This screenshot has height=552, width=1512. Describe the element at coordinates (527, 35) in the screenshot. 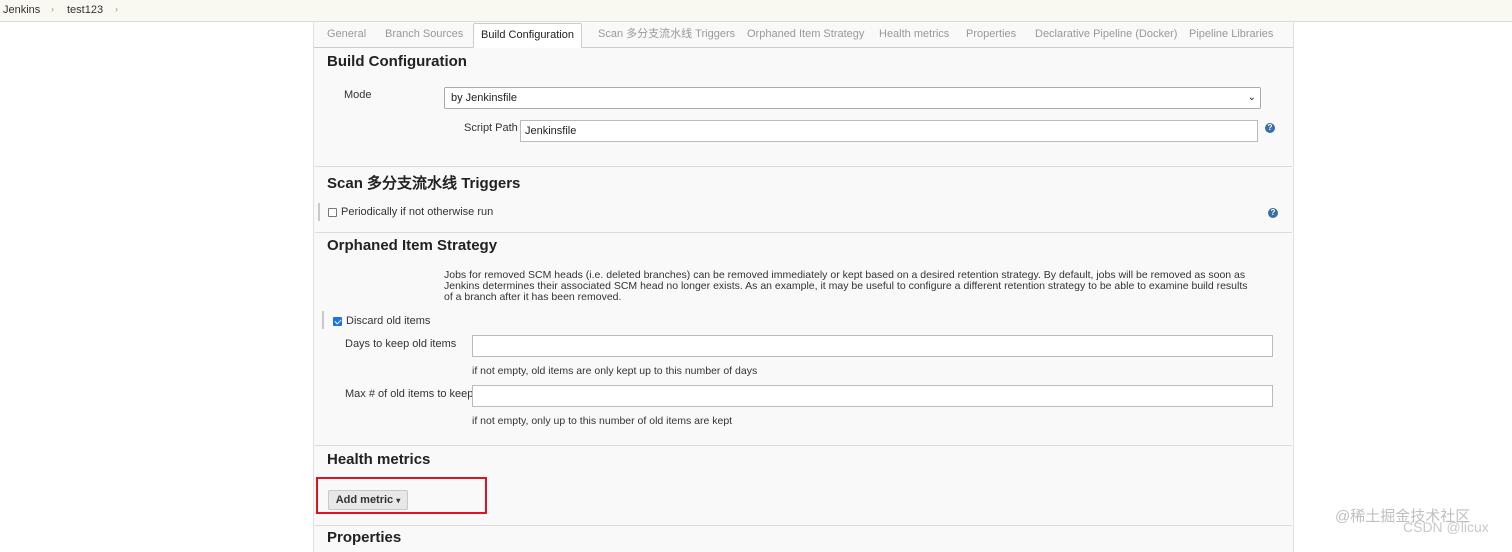

I see `tab-build-configuration: Build Configuration` at that location.